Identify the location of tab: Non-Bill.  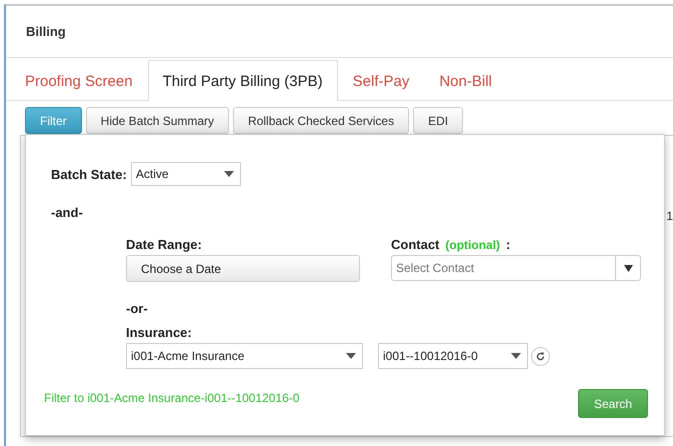
(465, 80).